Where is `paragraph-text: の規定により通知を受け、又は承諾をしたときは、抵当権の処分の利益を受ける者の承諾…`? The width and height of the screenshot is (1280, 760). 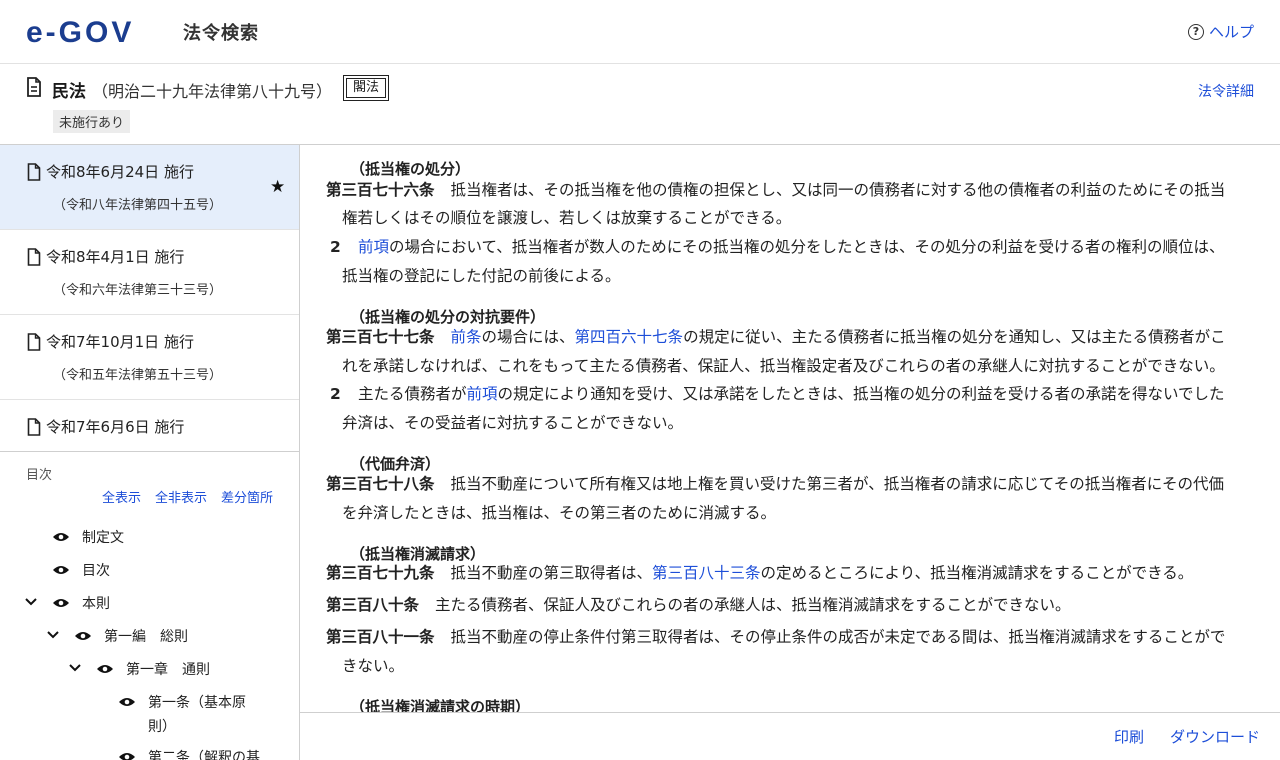
paragraph-text: の規定により通知を受け、又は承諾をしたときは、抵当権の処分の利益を受ける者の承諾… is located at coordinates (861, 394).